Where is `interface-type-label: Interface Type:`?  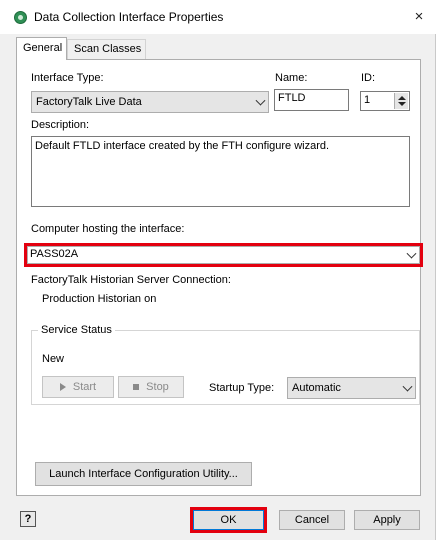 interface-type-label: Interface Type: is located at coordinates (67, 78).